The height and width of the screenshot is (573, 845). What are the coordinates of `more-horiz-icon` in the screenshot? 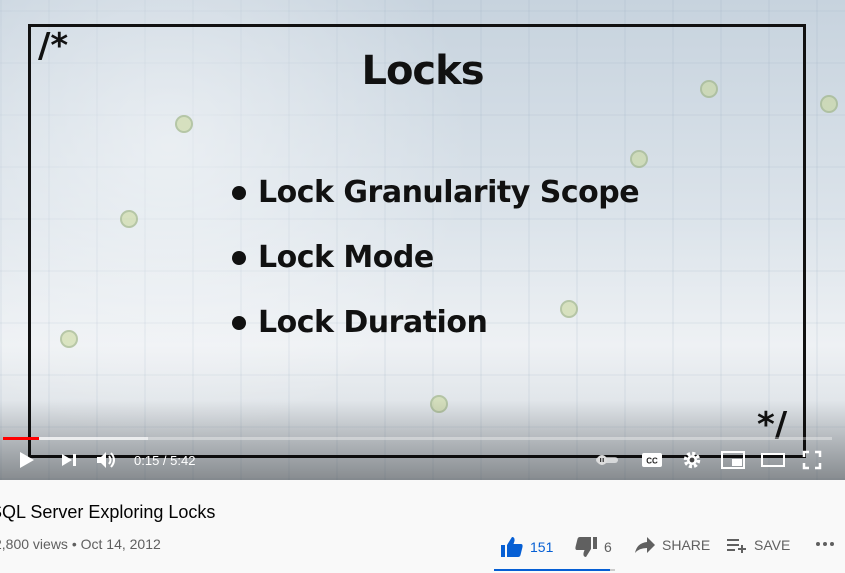 It's located at (825, 544).